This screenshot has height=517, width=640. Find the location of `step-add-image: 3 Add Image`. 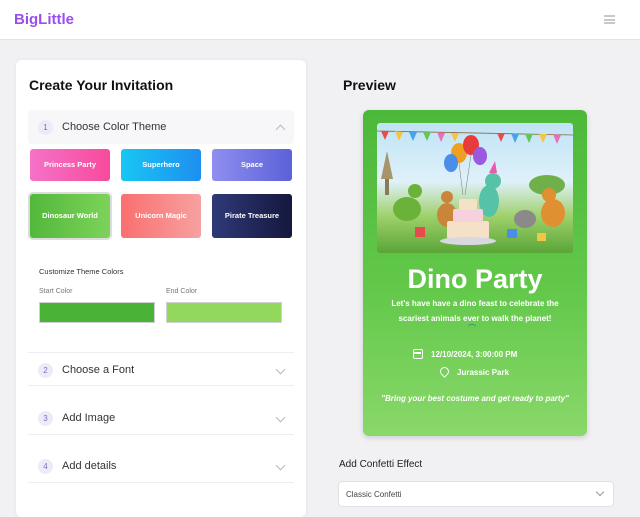

step-add-image: 3 Add Image is located at coordinates (161, 418).